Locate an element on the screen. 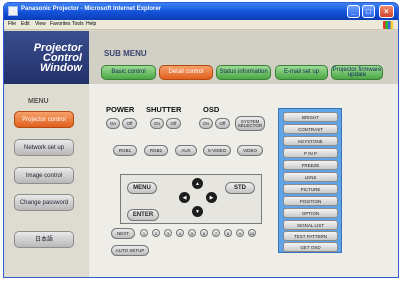  menu-favorites: Favorites is located at coordinates (60, 24).